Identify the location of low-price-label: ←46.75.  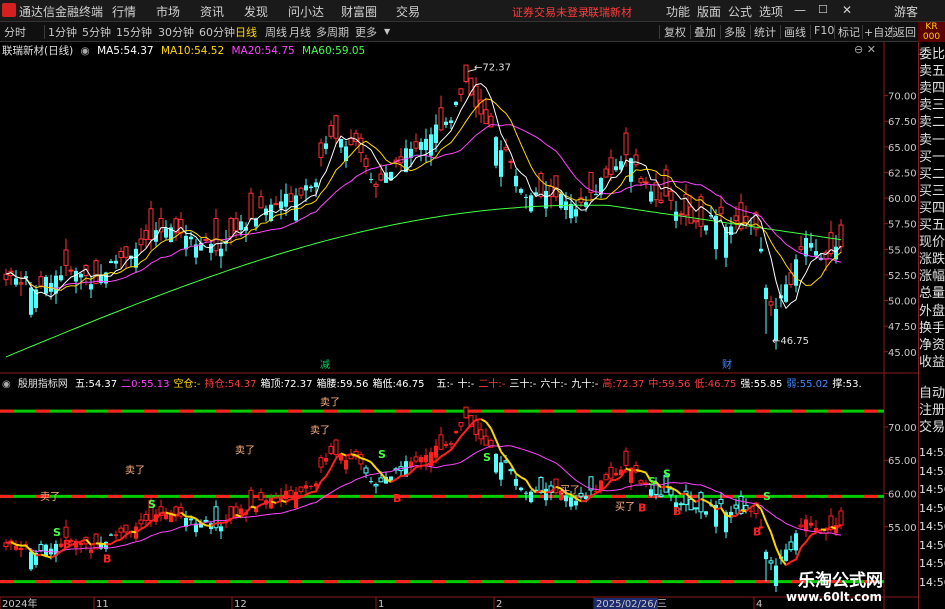
(790, 341).